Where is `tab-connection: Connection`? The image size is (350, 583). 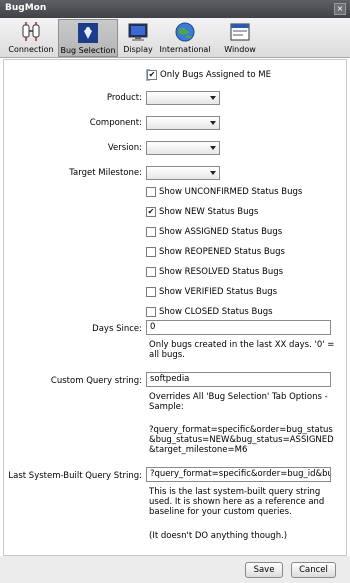
tab-connection: Connection is located at coordinates (31, 38).